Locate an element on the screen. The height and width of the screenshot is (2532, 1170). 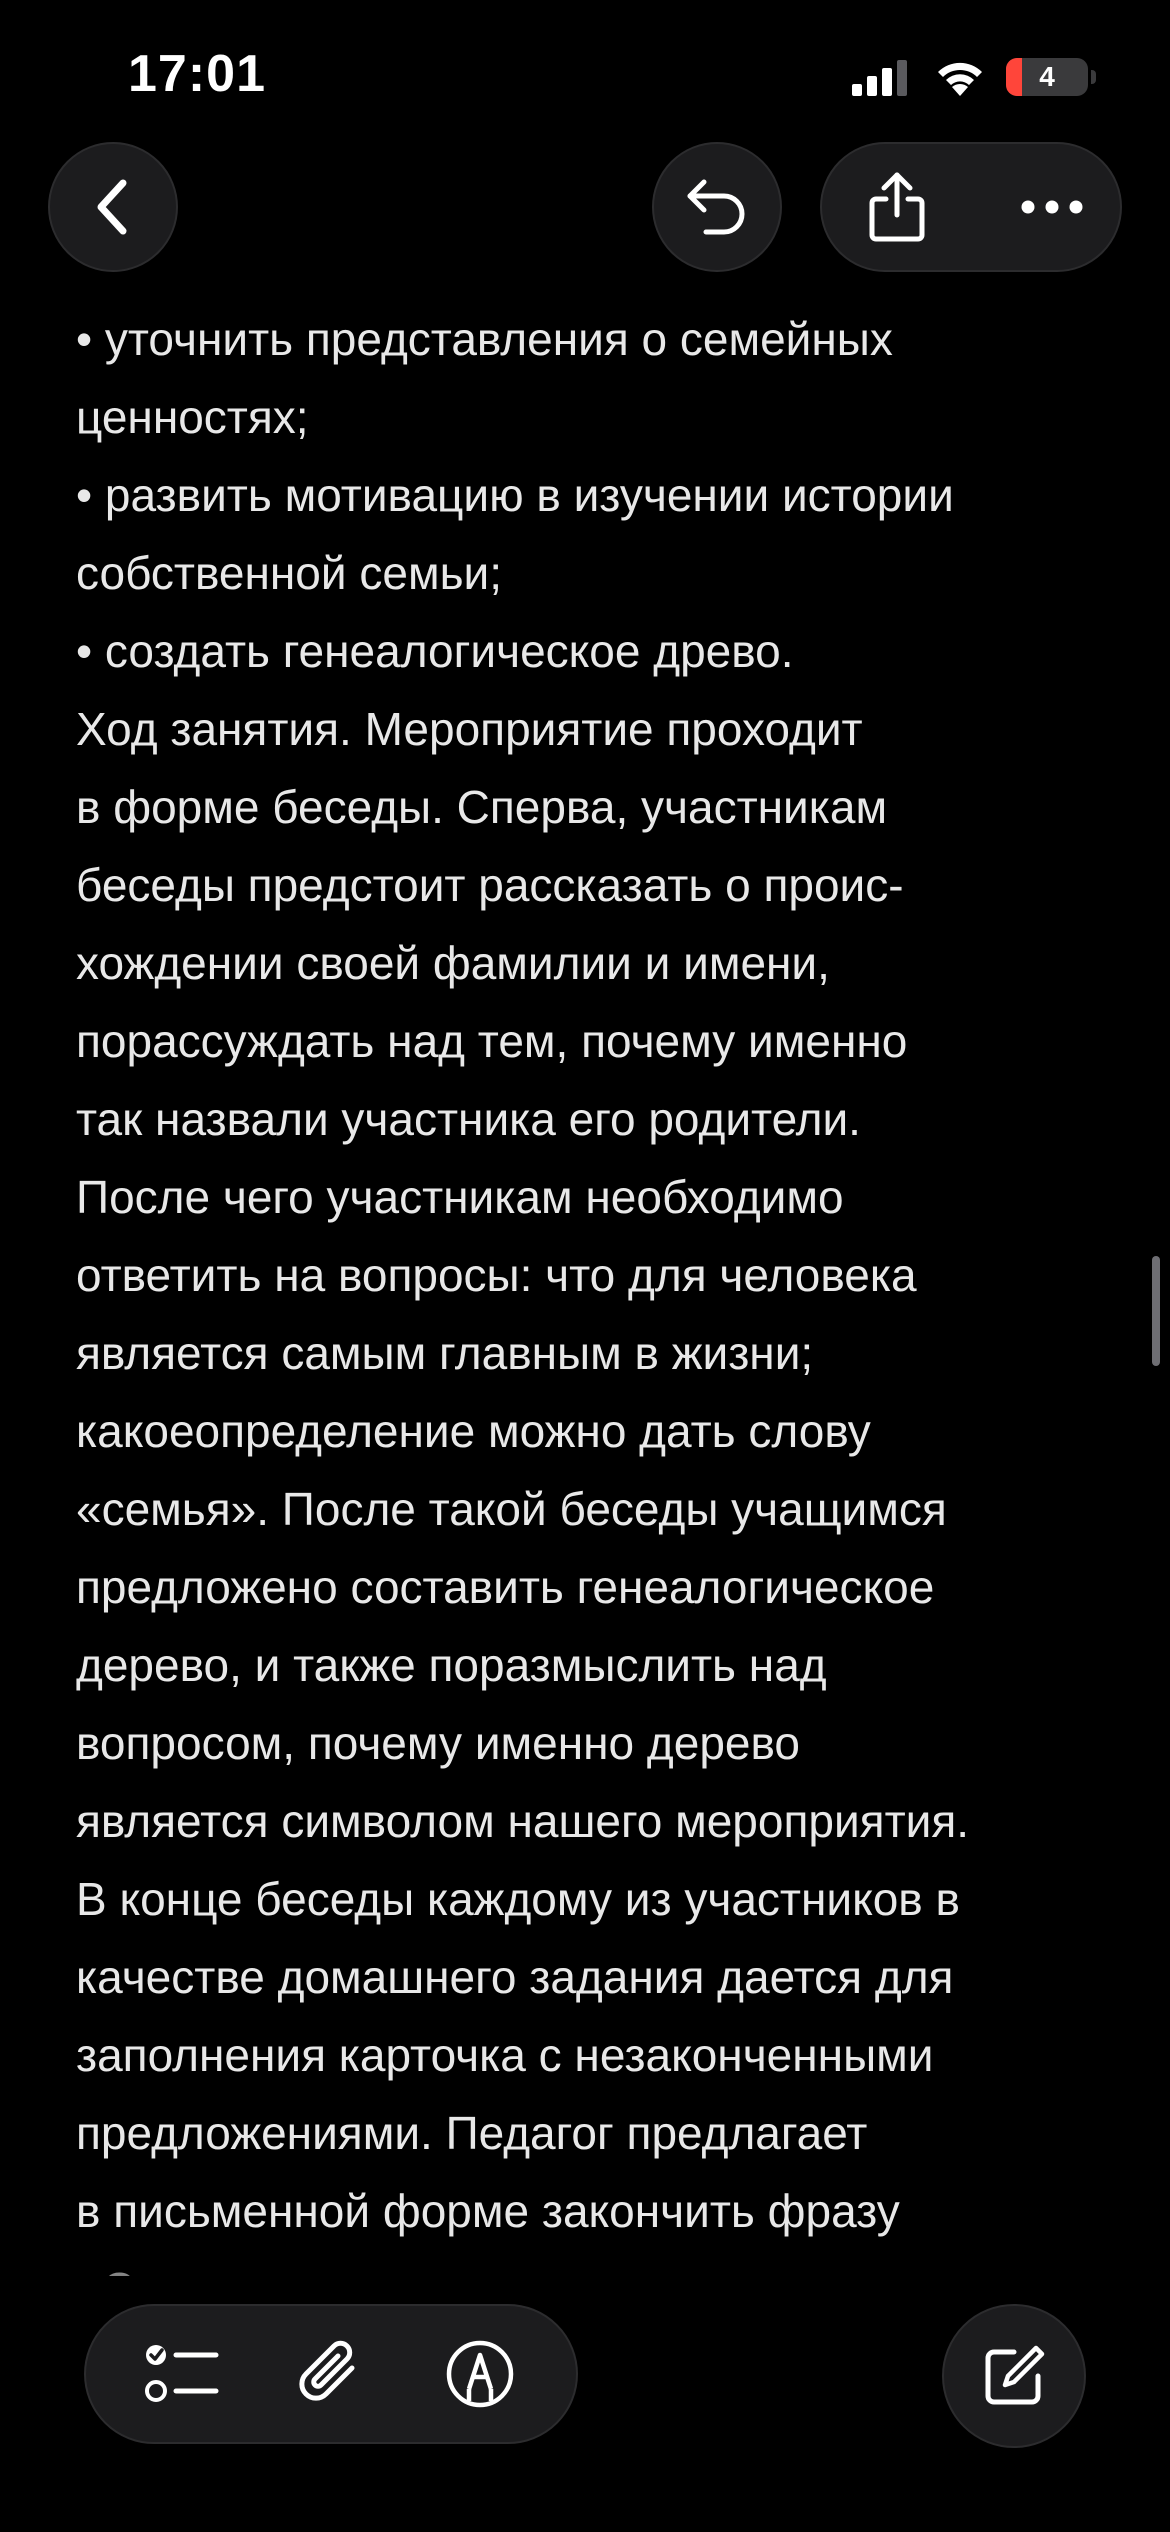
attachment-button is located at coordinates (331, 2374).